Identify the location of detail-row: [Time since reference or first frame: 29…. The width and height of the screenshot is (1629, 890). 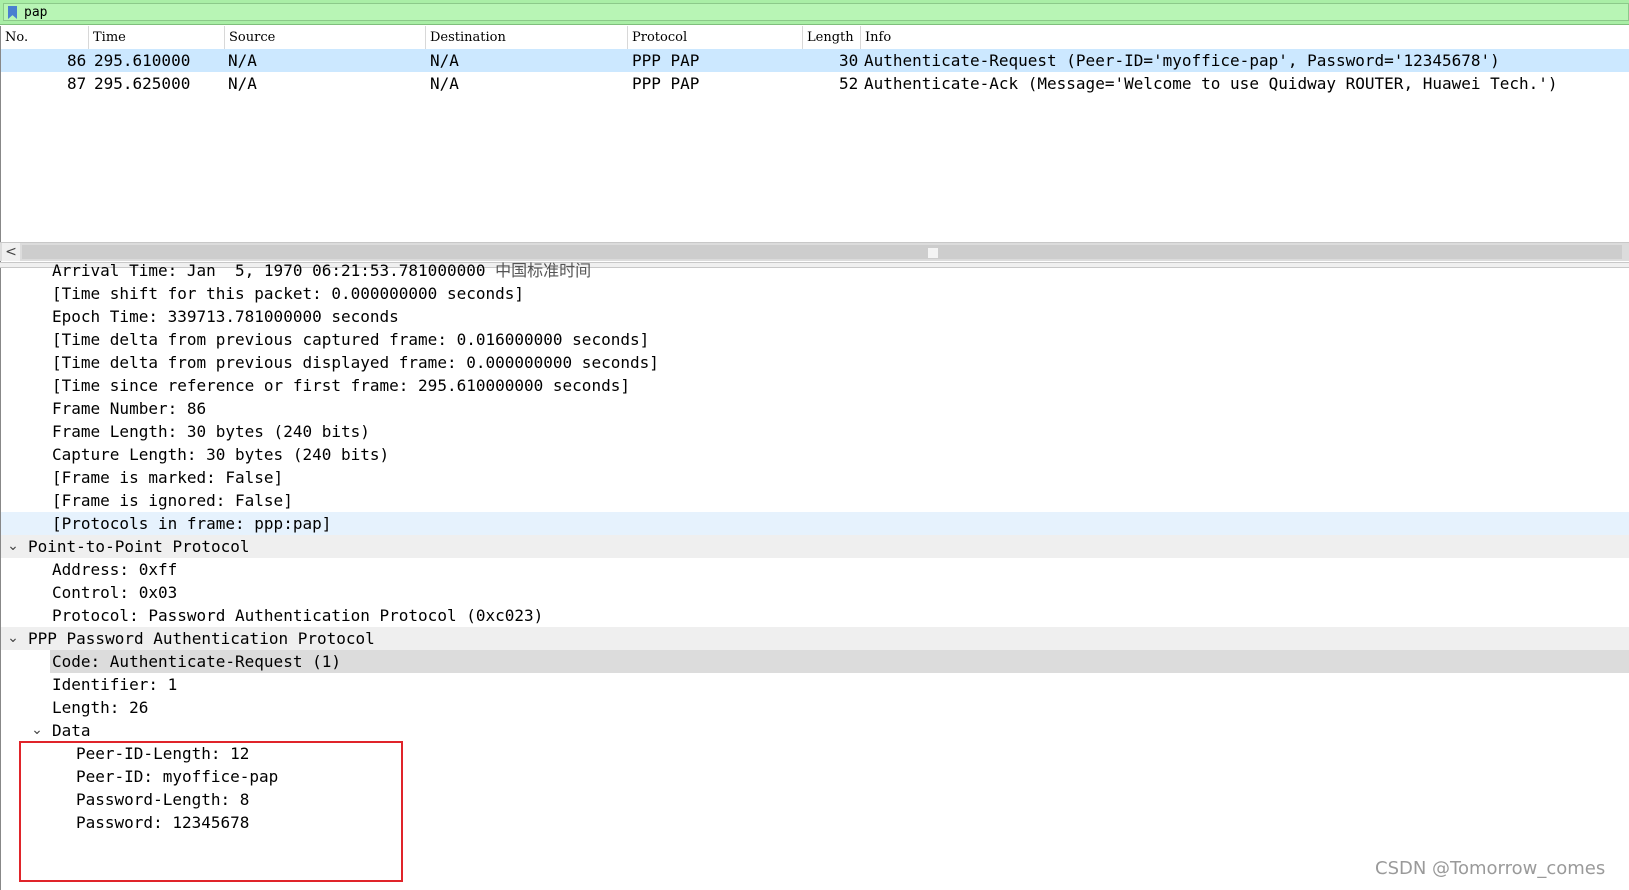
(815, 385).